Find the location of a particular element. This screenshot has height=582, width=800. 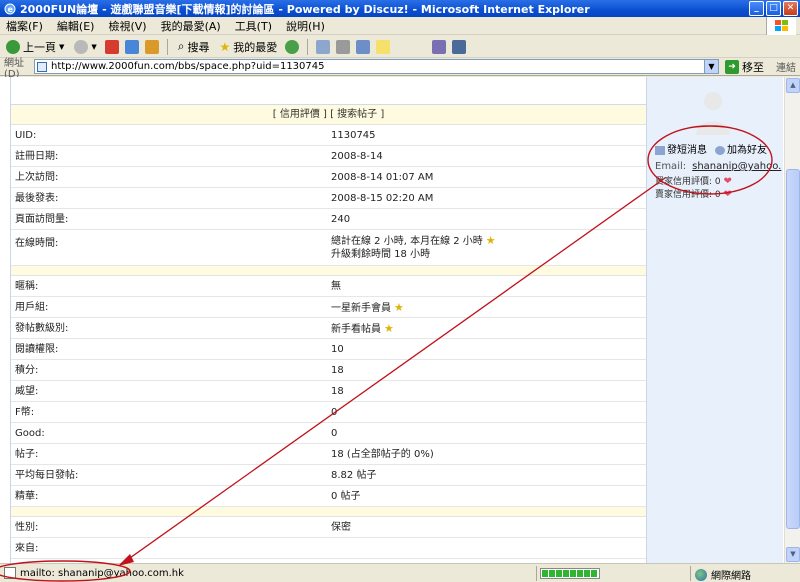

vertical-scrollbar: ▲ ▼ is located at coordinates (792, 320).